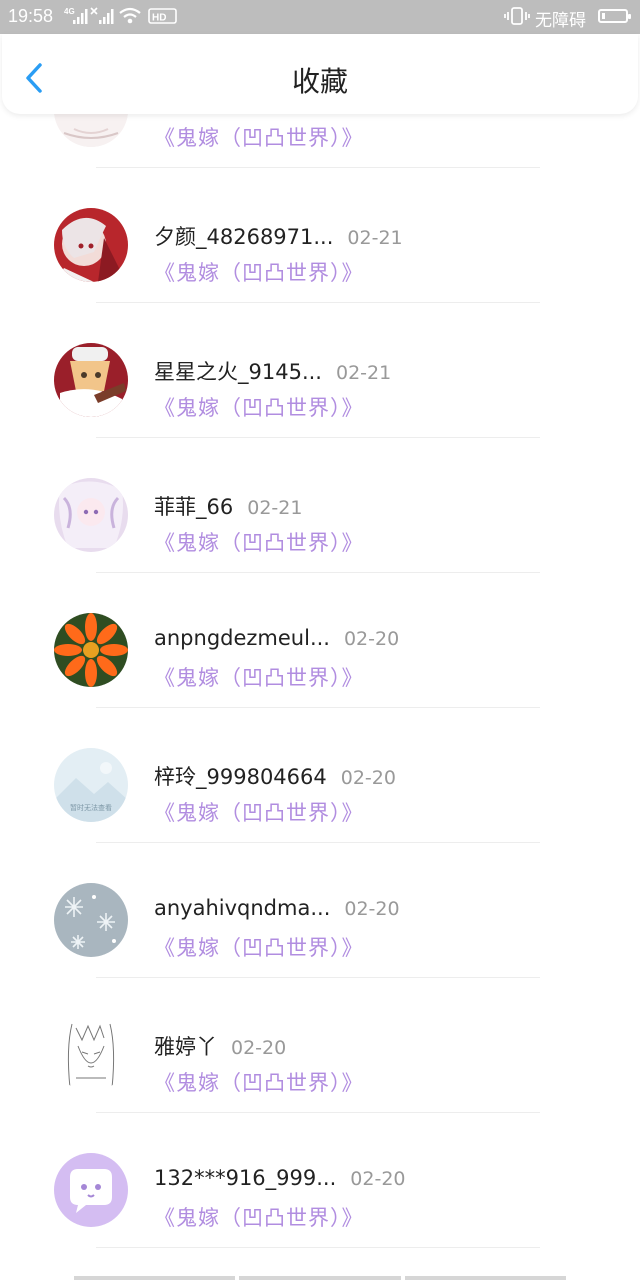 The height and width of the screenshot is (1280, 640). Describe the element at coordinates (31, 16) in the screenshot. I see `status-time: 19:58` at that location.